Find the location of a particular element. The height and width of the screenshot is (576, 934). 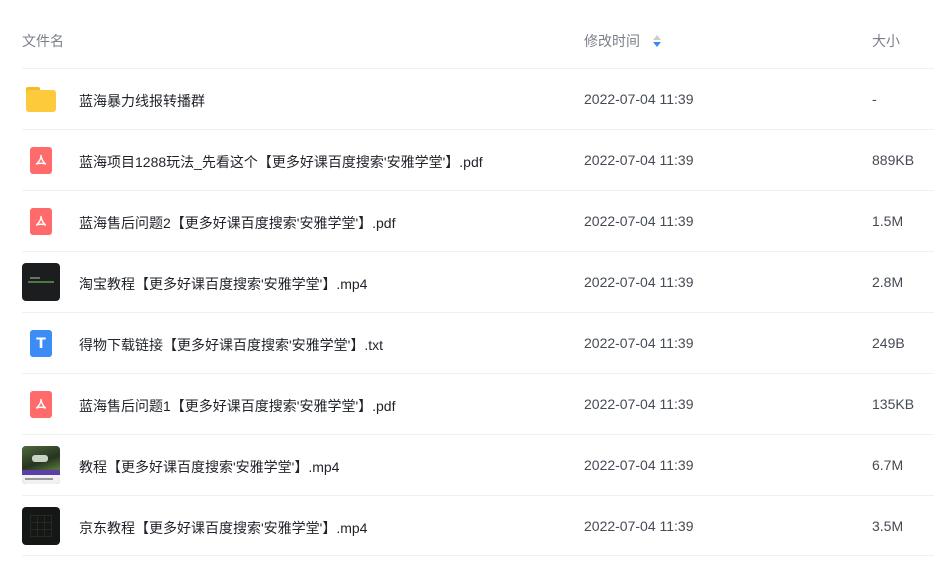

column-header-size: 大小 is located at coordinates (886, 41).